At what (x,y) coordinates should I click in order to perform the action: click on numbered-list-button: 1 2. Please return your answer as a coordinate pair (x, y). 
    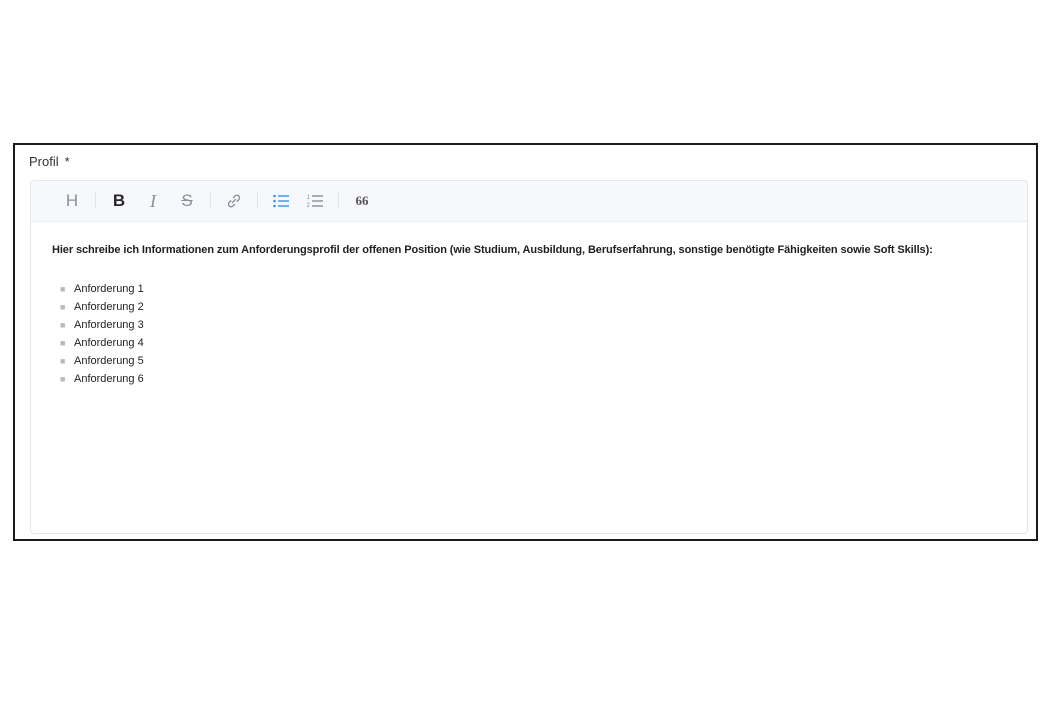
    Looking at the image, I should click on (315, 201).